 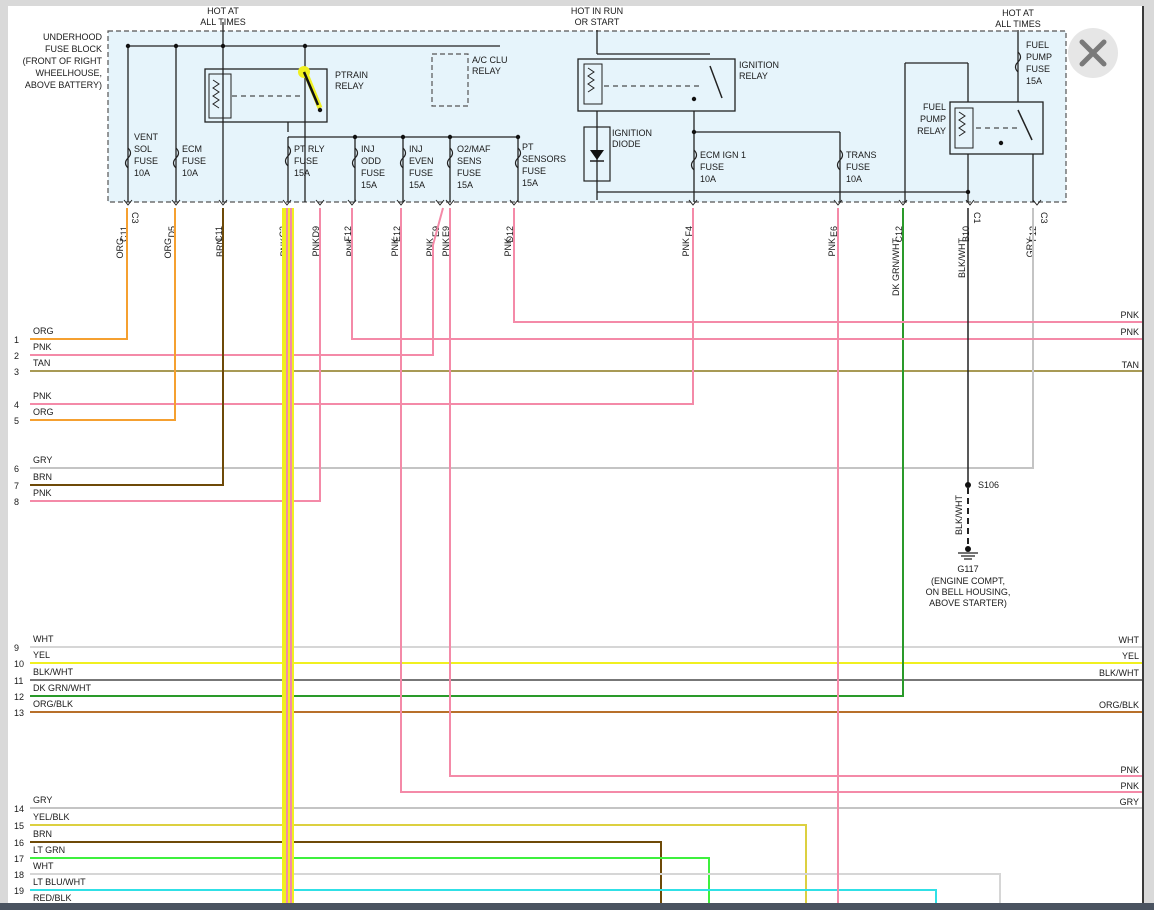 I want to click on line-number: 4, so click(x=16, y=405).